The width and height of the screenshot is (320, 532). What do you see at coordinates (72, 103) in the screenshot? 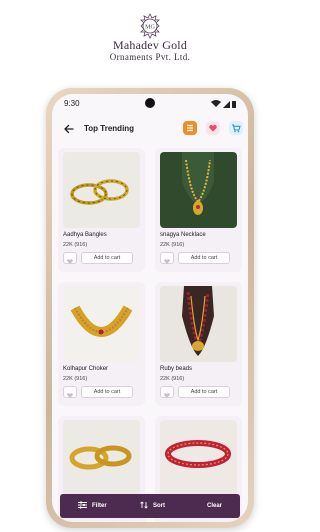
I see `status-time: 9:30` at bounding box center [72, 103].